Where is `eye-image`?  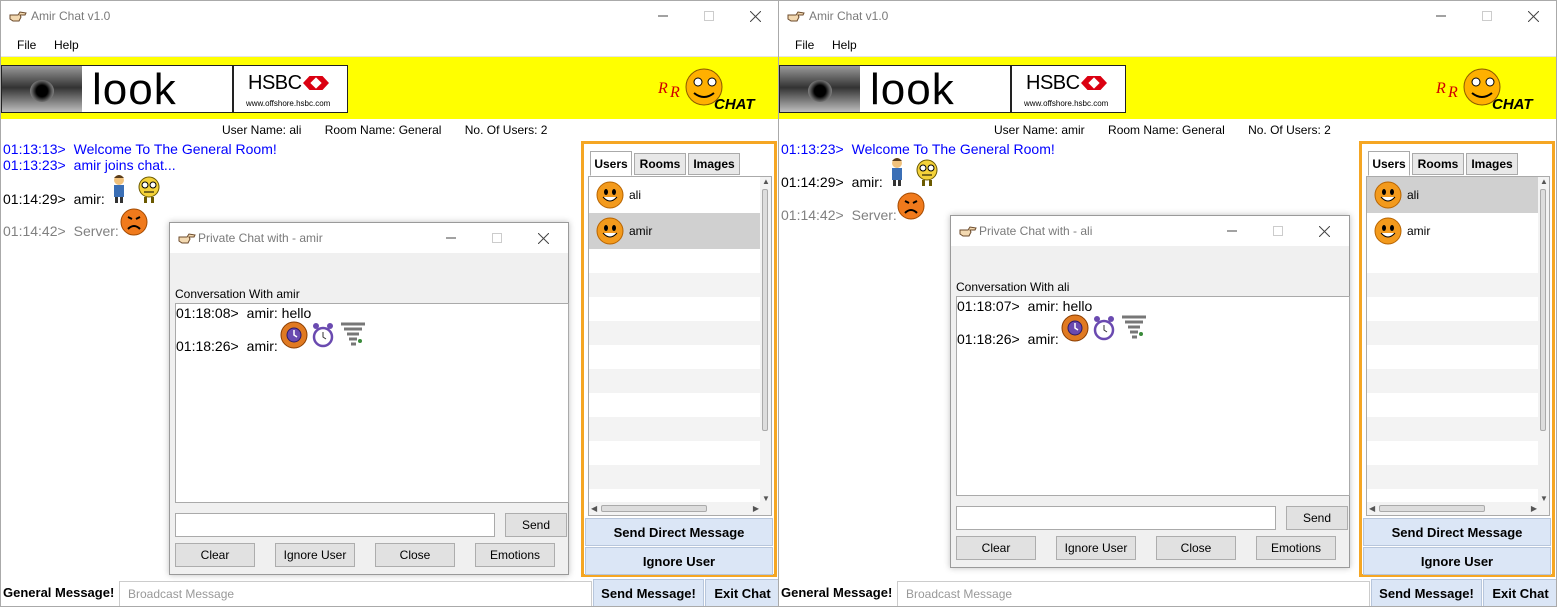
eye-image is located at coordinates (42, 89).